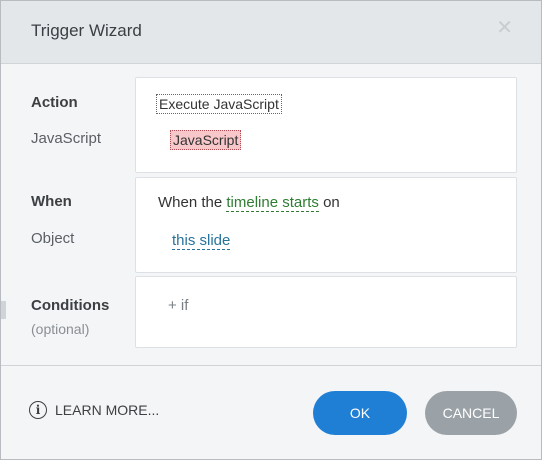  What do you see at coordinates (272, 203) in the screenshot?
I see `timeline-starts-link: timeline starts` at bounding box center [272, 203].